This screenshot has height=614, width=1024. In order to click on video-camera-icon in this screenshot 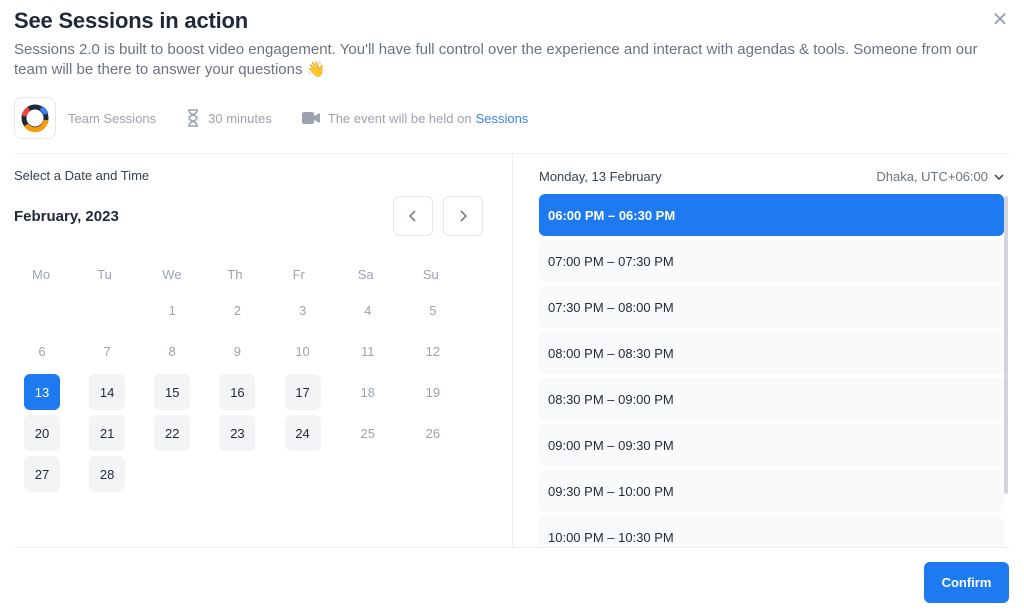, I will do `click(310, 118)`.